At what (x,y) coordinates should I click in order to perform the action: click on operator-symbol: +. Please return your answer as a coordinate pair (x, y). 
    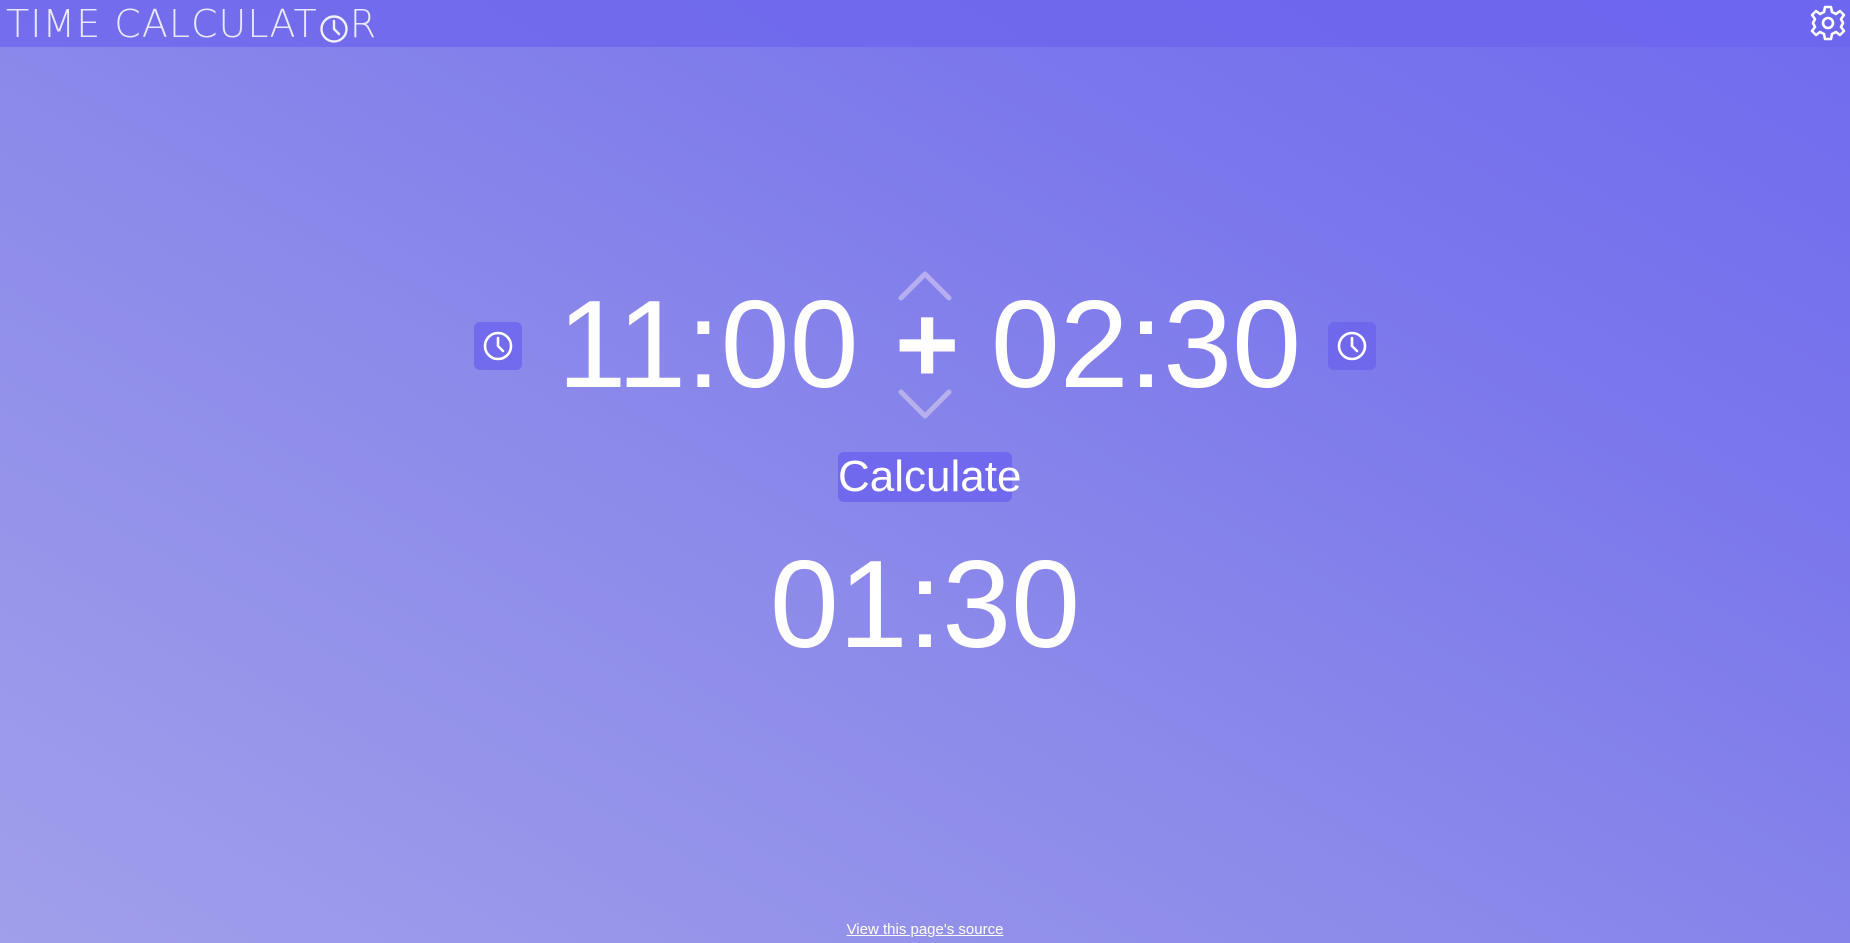
    Looking at the image, I should click on (927, 344).